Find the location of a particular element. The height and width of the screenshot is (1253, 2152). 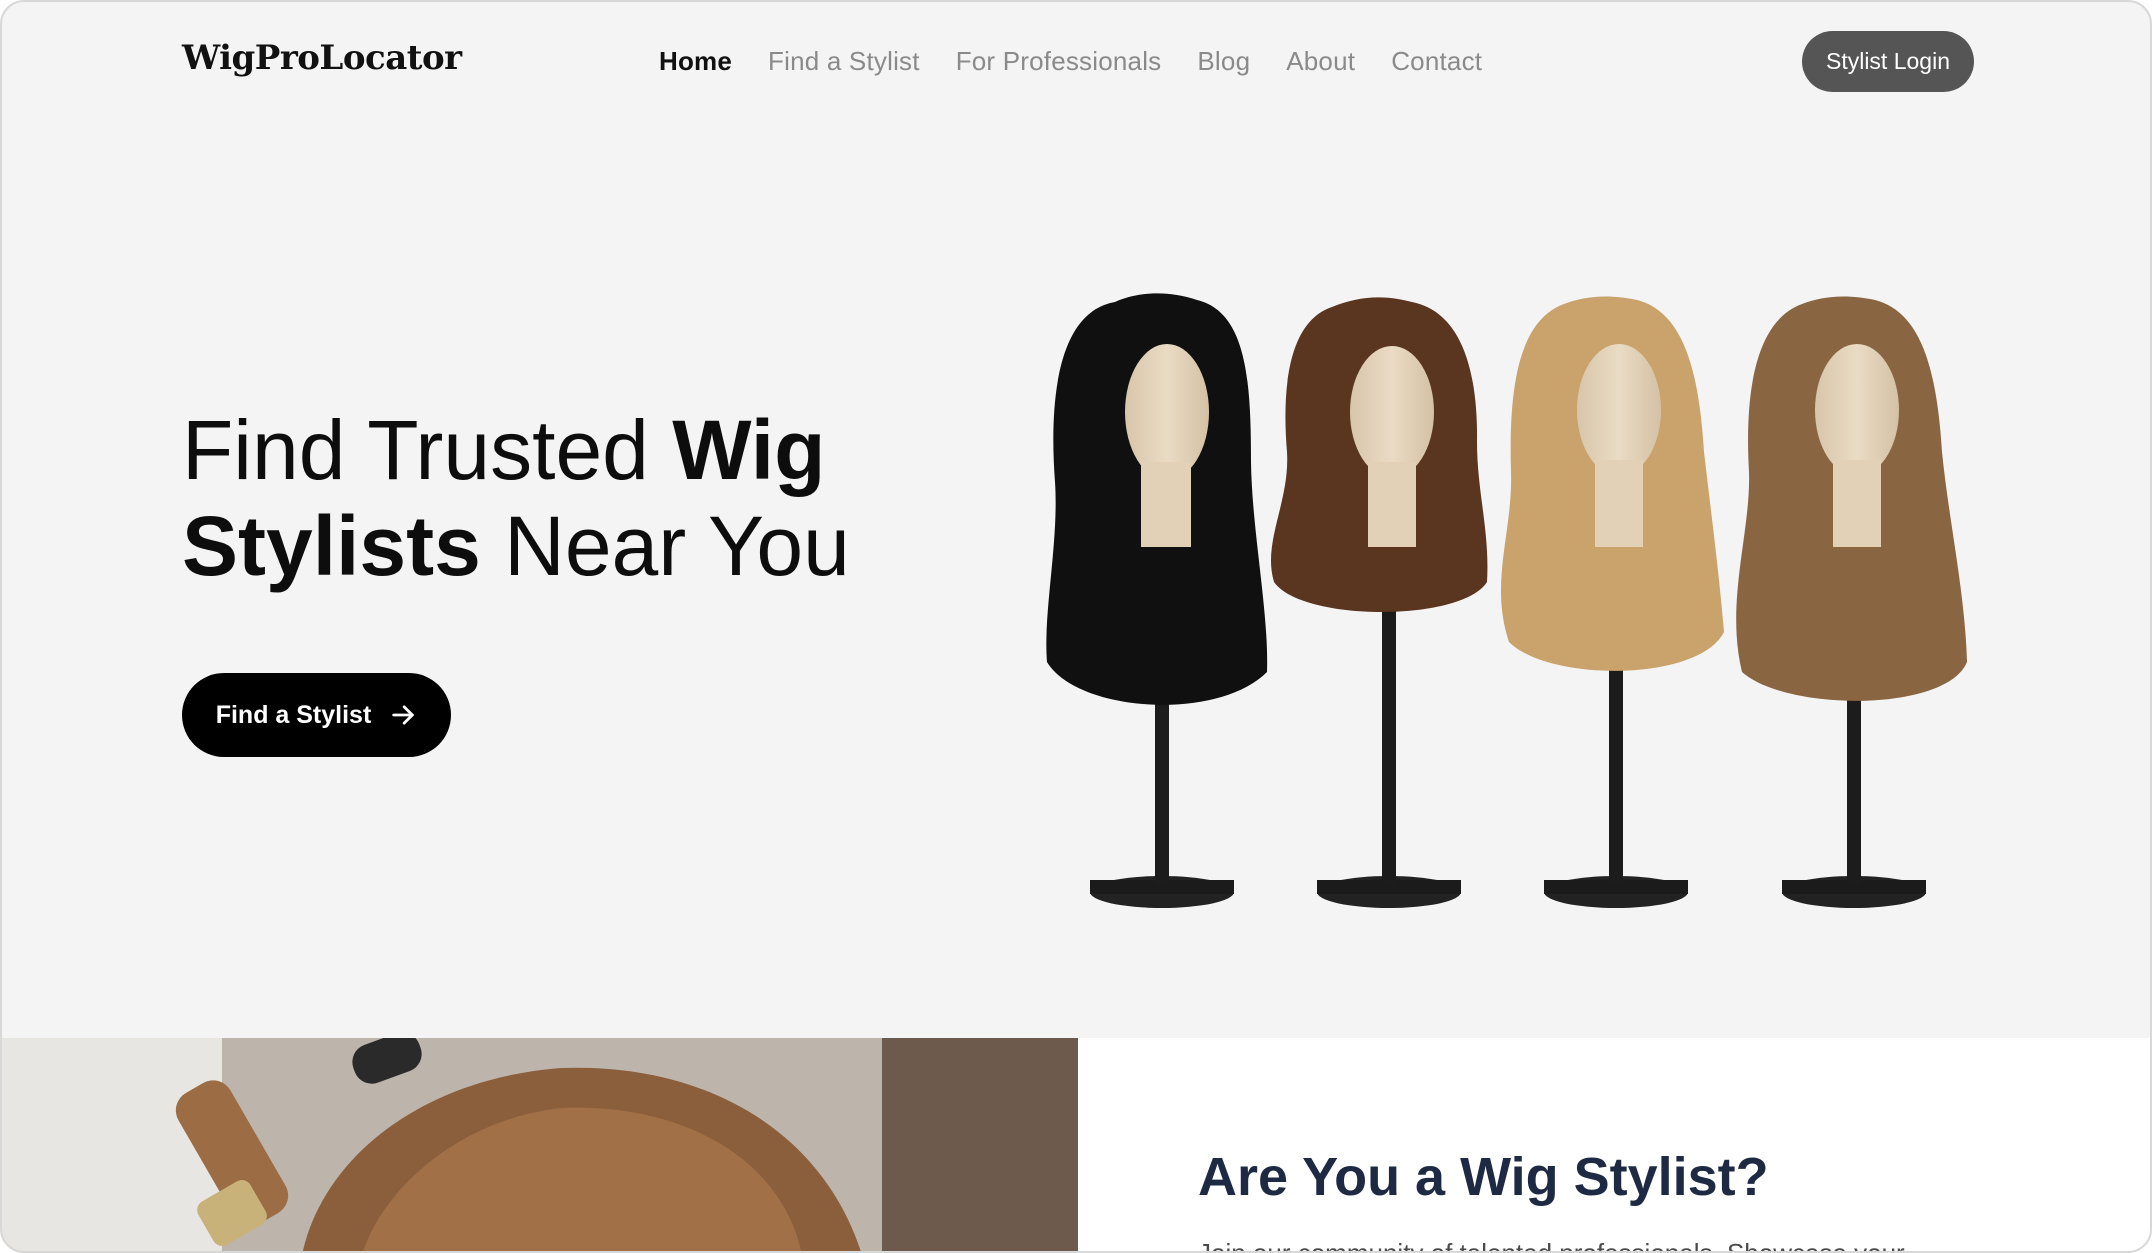

mannequin-black is located at coordinates (1157, 600).